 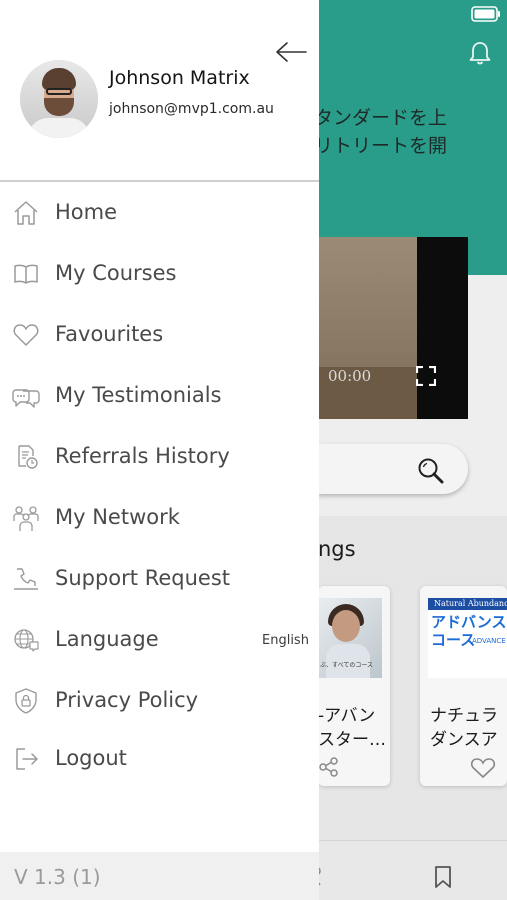 What do you see at coordinates (142, 578) in the screenshot?
I see `menu-item-label: Support Request` at bounding box center [142, 578].